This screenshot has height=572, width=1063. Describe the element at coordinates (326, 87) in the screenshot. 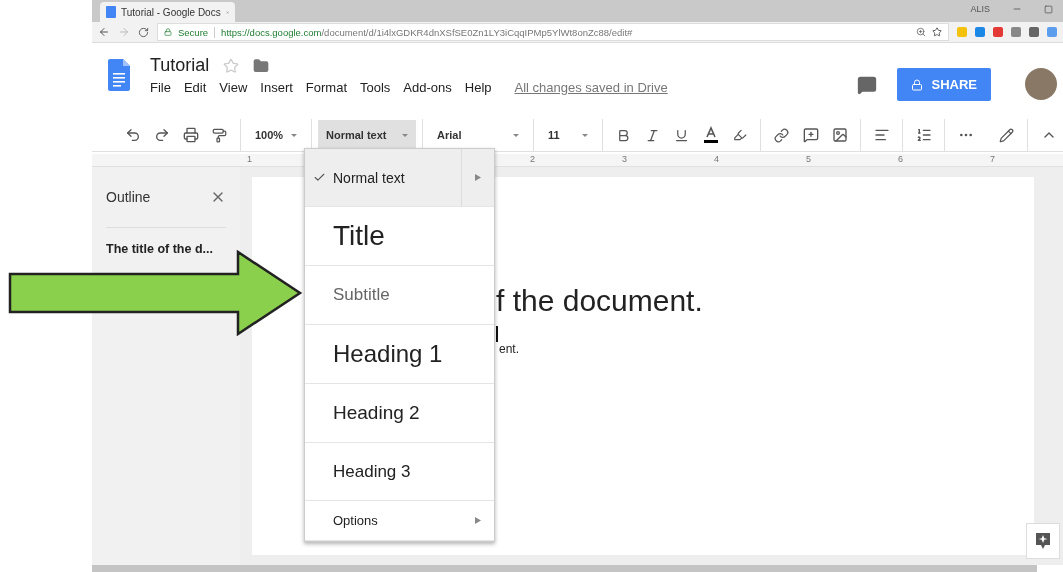

I see `menu-item: Format` at that location.